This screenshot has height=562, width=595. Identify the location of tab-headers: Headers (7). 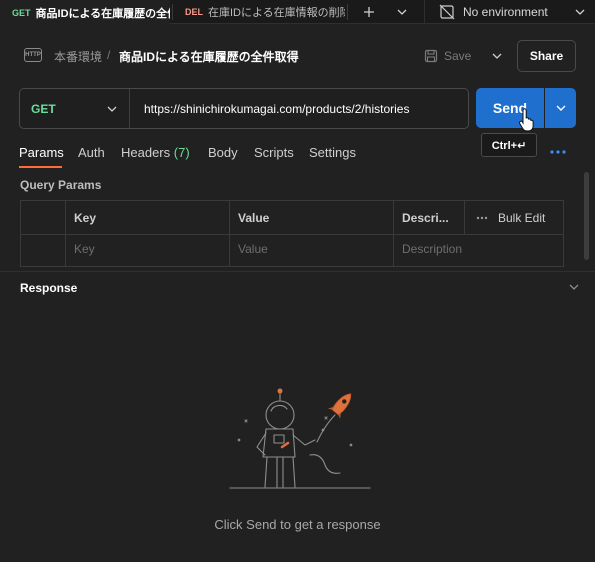
(155, 152).